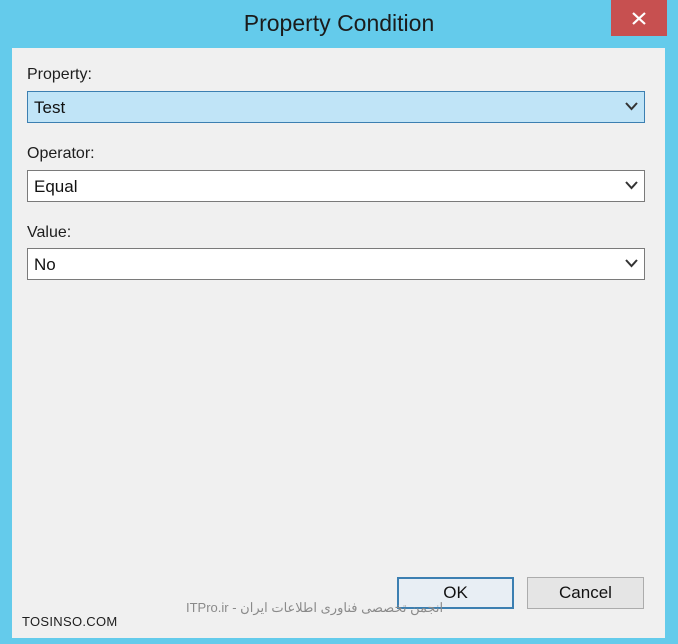 The height and width of the screenshot is (644, 678). I want to click on property-dropdown: Test, so click(336, 107).